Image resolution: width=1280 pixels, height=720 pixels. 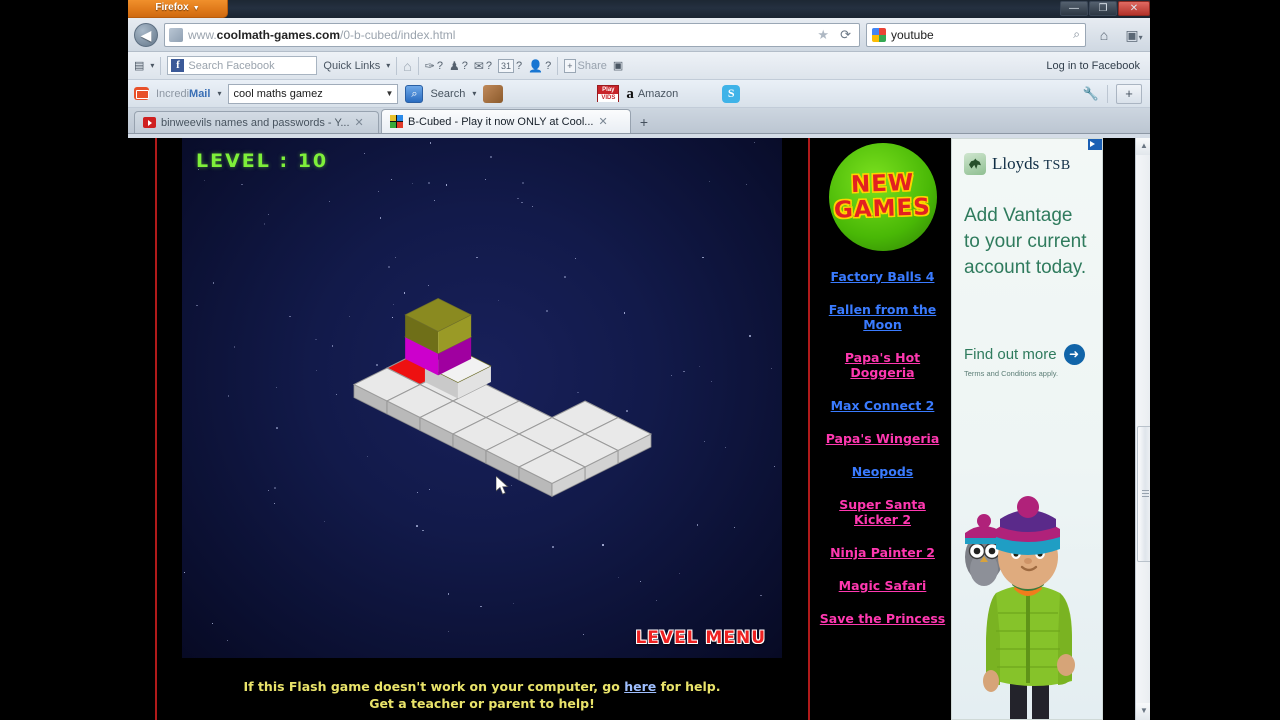 I want to click on skype-icon: S, so click(x=731, y=93).